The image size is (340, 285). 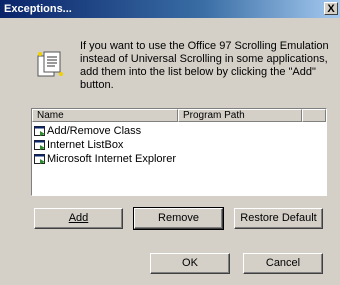 What do you see at coordinates (240, 115) in the screenshot?
I see `column-header-program-path: Program Path` at bounding box center [240, 115].